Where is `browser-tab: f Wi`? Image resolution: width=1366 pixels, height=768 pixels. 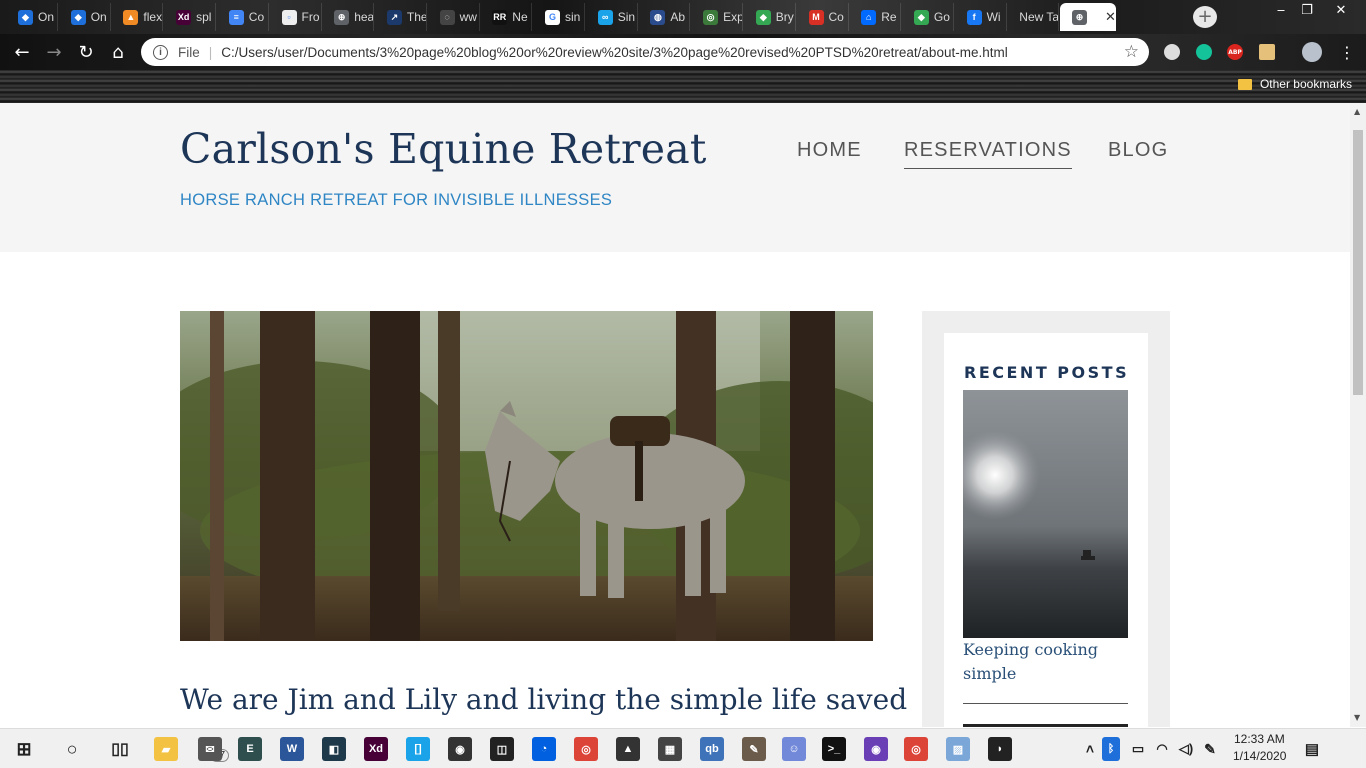 browser-tab: f Wi is located at coordinates (981, 17).